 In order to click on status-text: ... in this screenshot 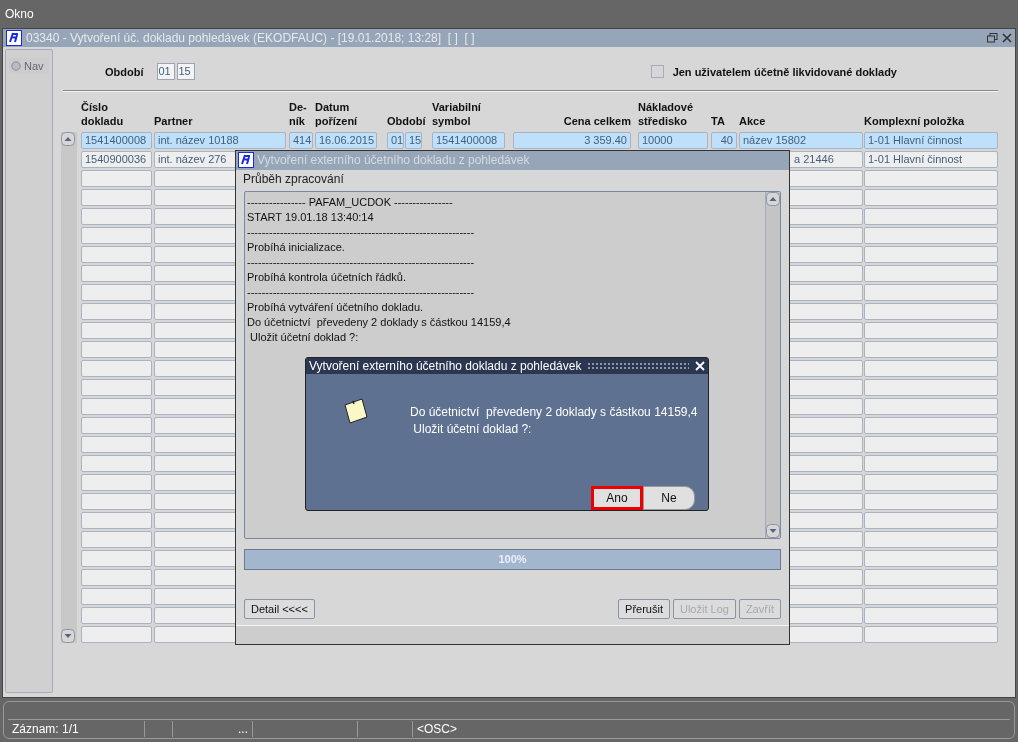, I will do `click(213, 729)`.